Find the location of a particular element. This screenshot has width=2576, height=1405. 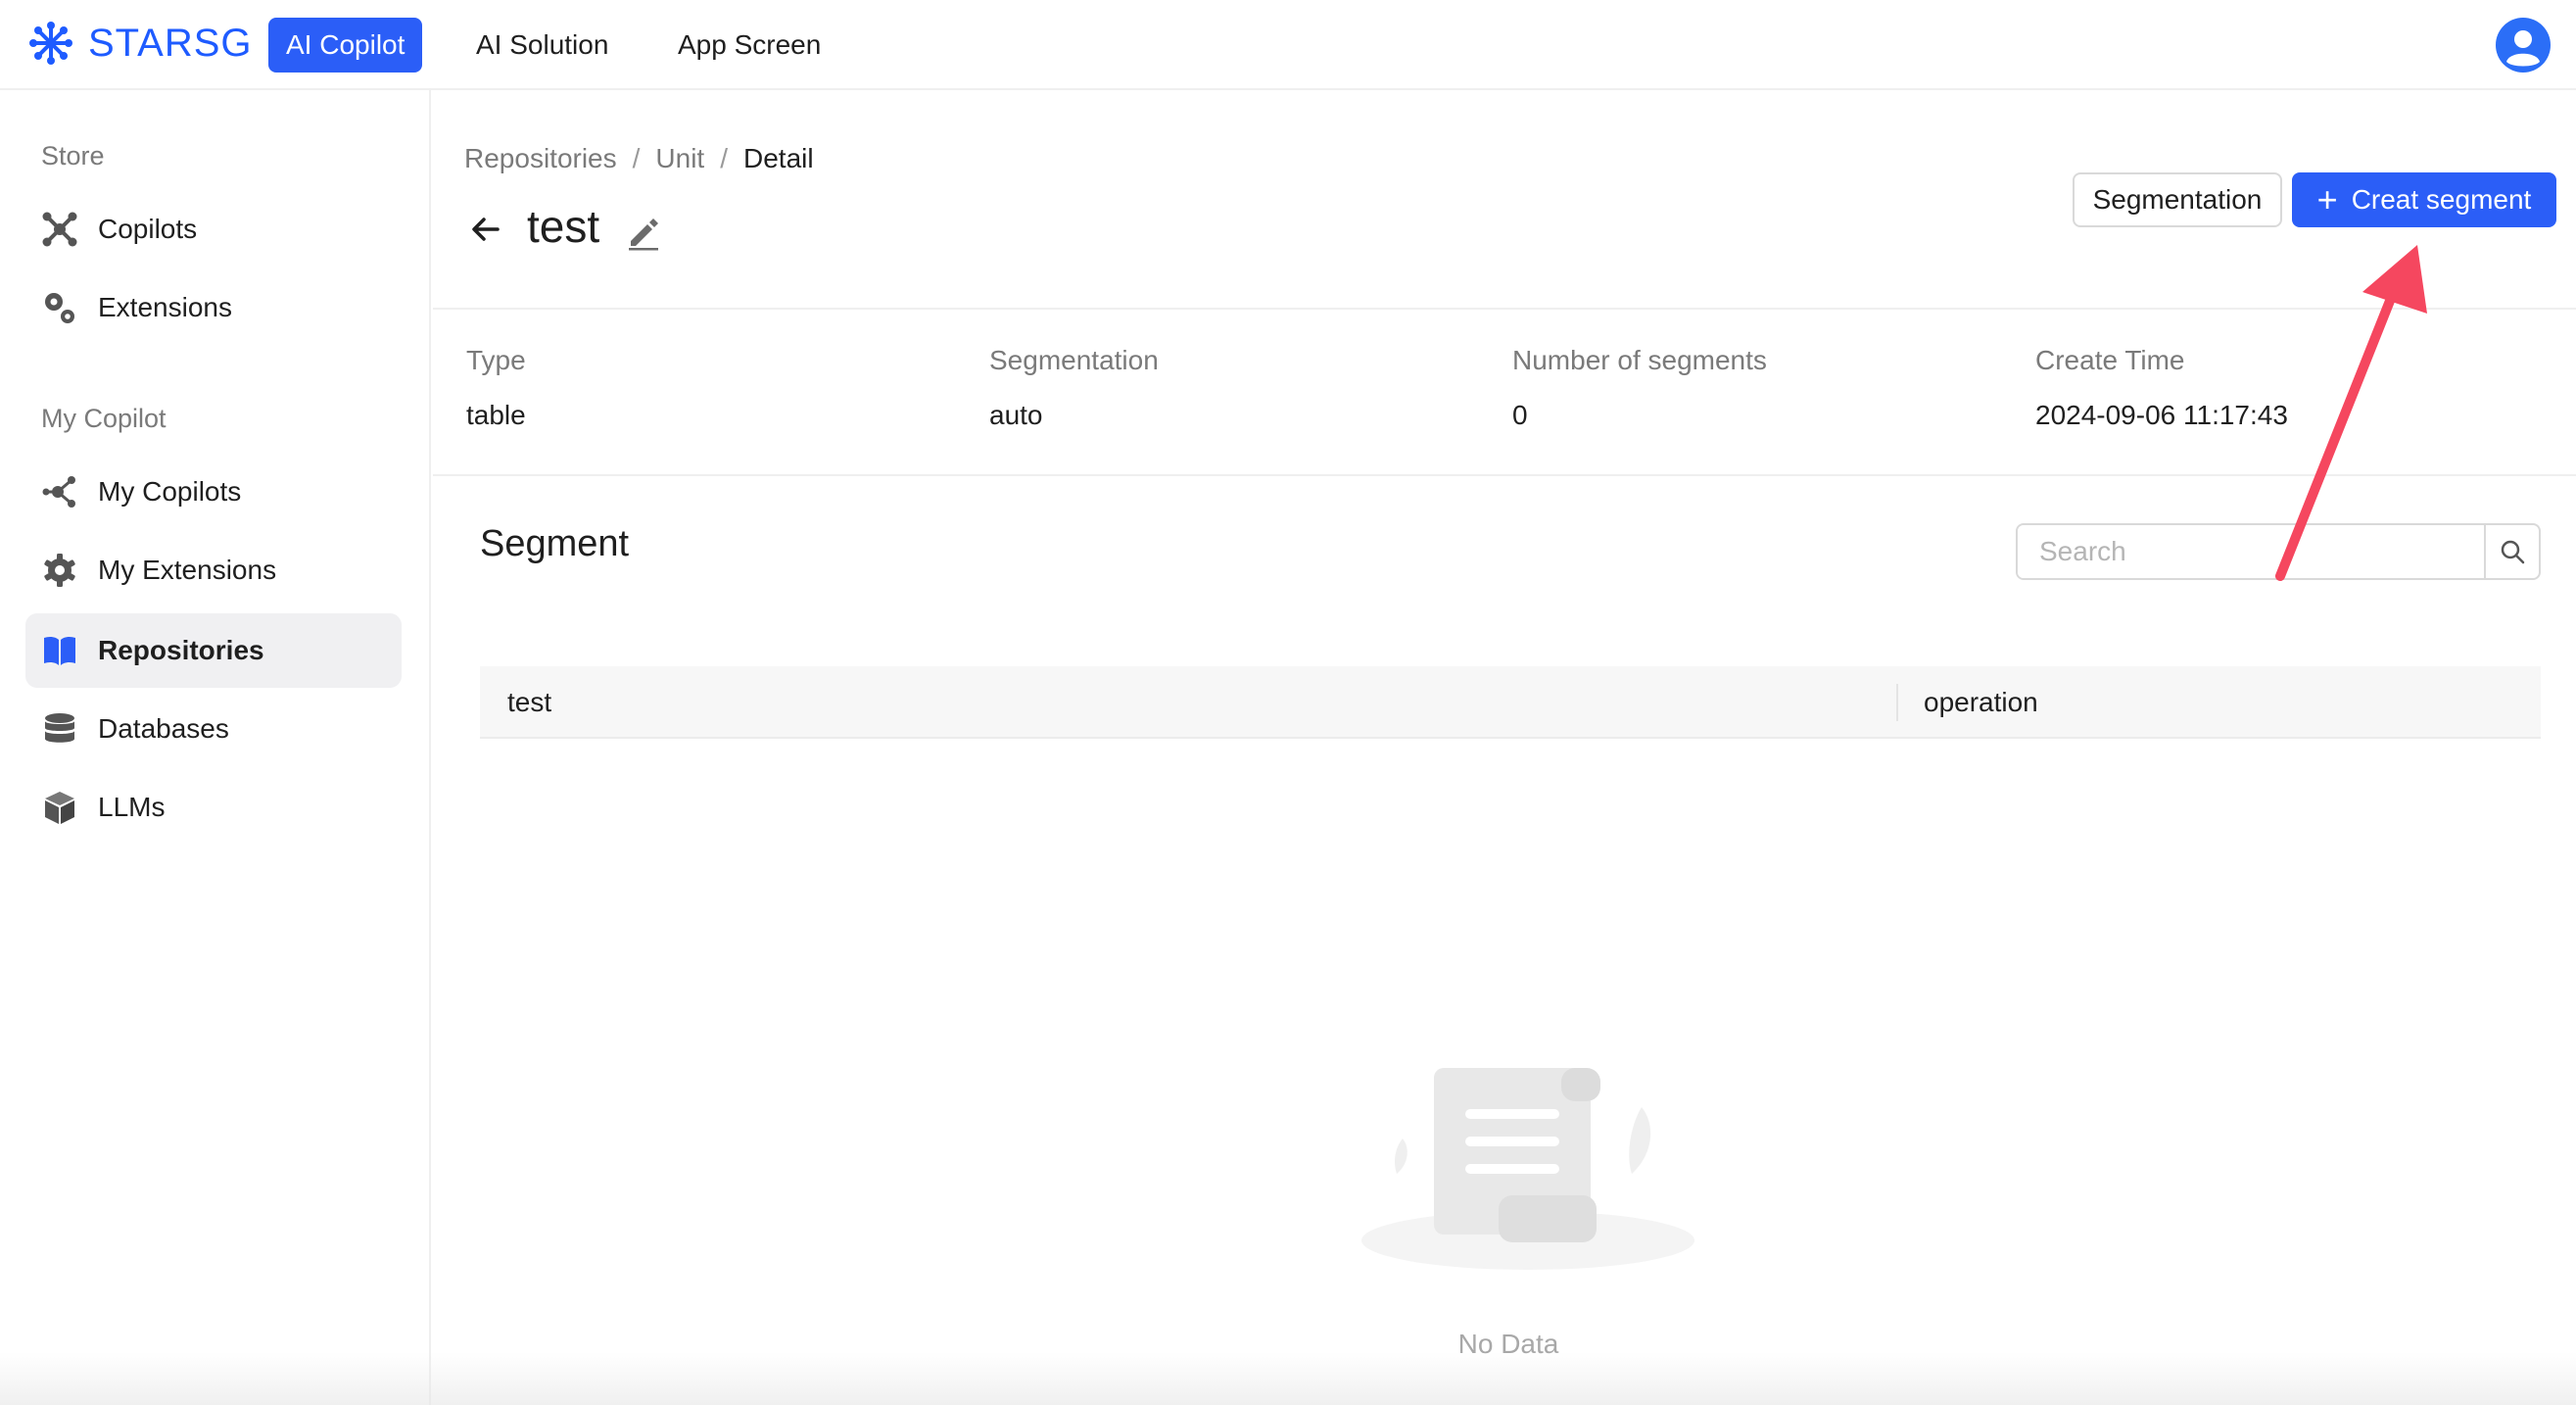

sidebar-item-databases: Databases is located at coordinates (214, 729).